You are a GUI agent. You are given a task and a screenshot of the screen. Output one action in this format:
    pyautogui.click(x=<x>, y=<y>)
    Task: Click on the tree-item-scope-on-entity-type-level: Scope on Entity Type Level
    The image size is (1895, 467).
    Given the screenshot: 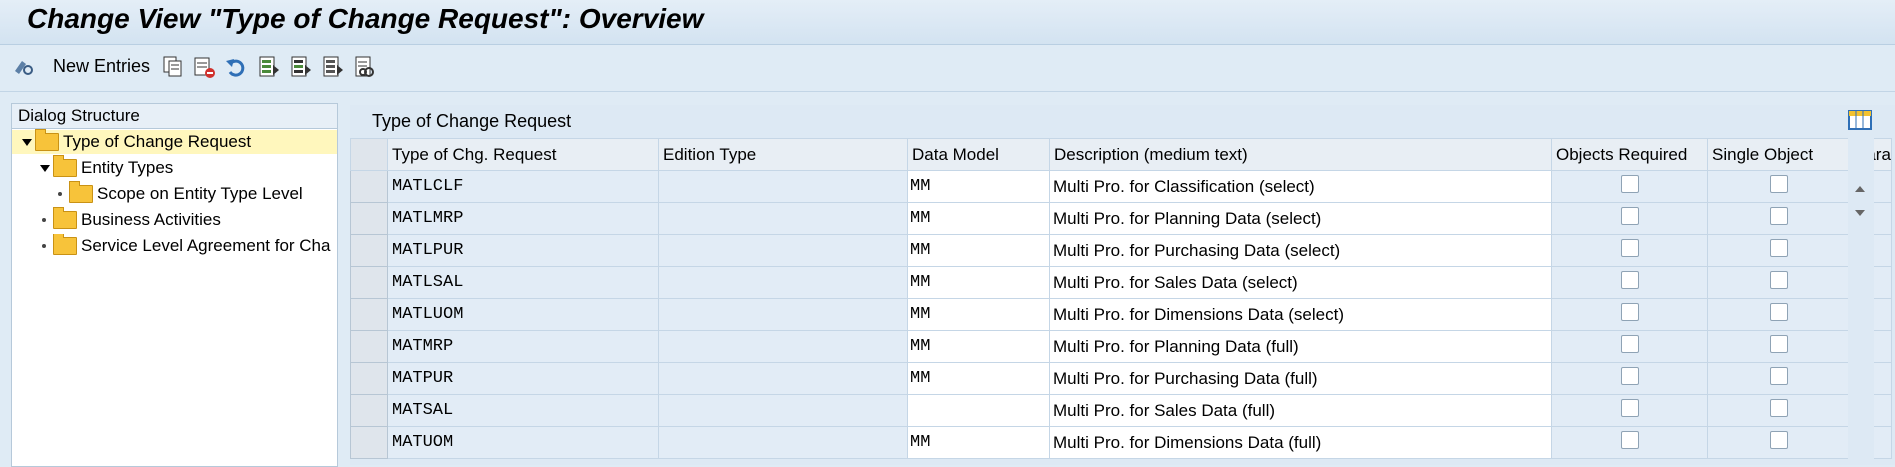 What is the action you would take?
    pyautogui.click(x=180, y=193)
    